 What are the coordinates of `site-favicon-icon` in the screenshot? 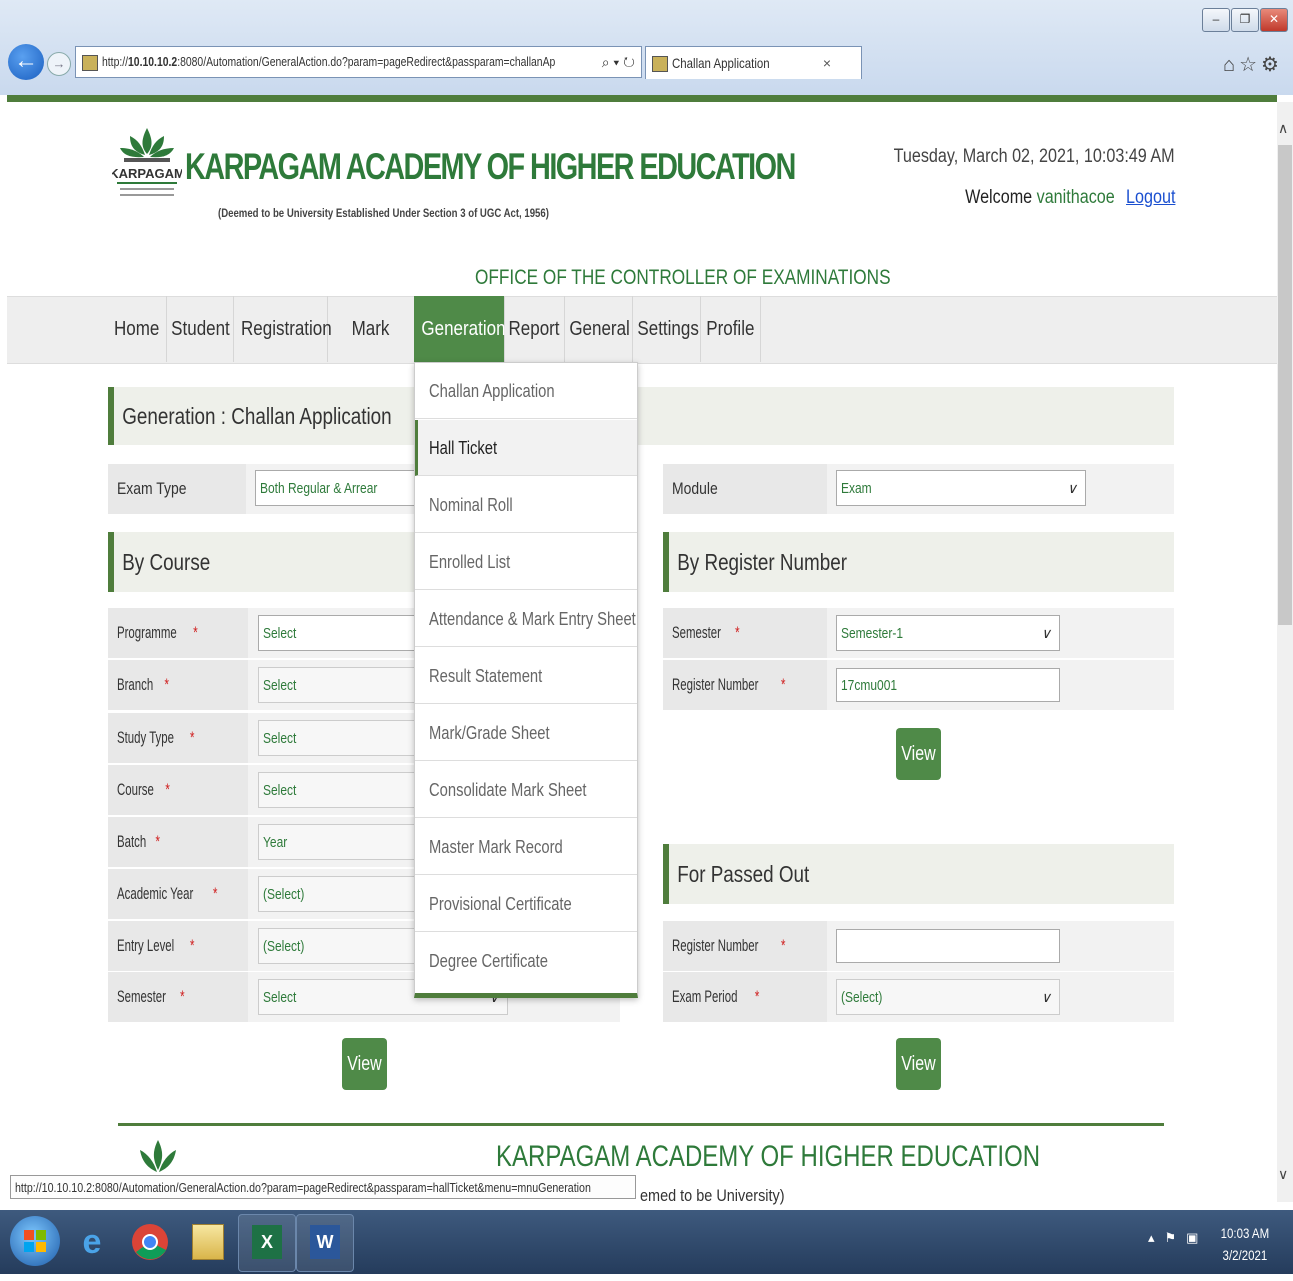 It's located at (90, 62).